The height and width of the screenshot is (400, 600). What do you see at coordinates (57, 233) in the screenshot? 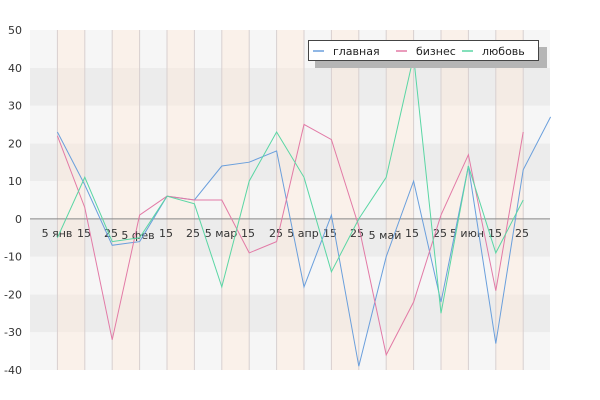
I see `x-tick-label: 5 янв` at bounding box center [57, 233].